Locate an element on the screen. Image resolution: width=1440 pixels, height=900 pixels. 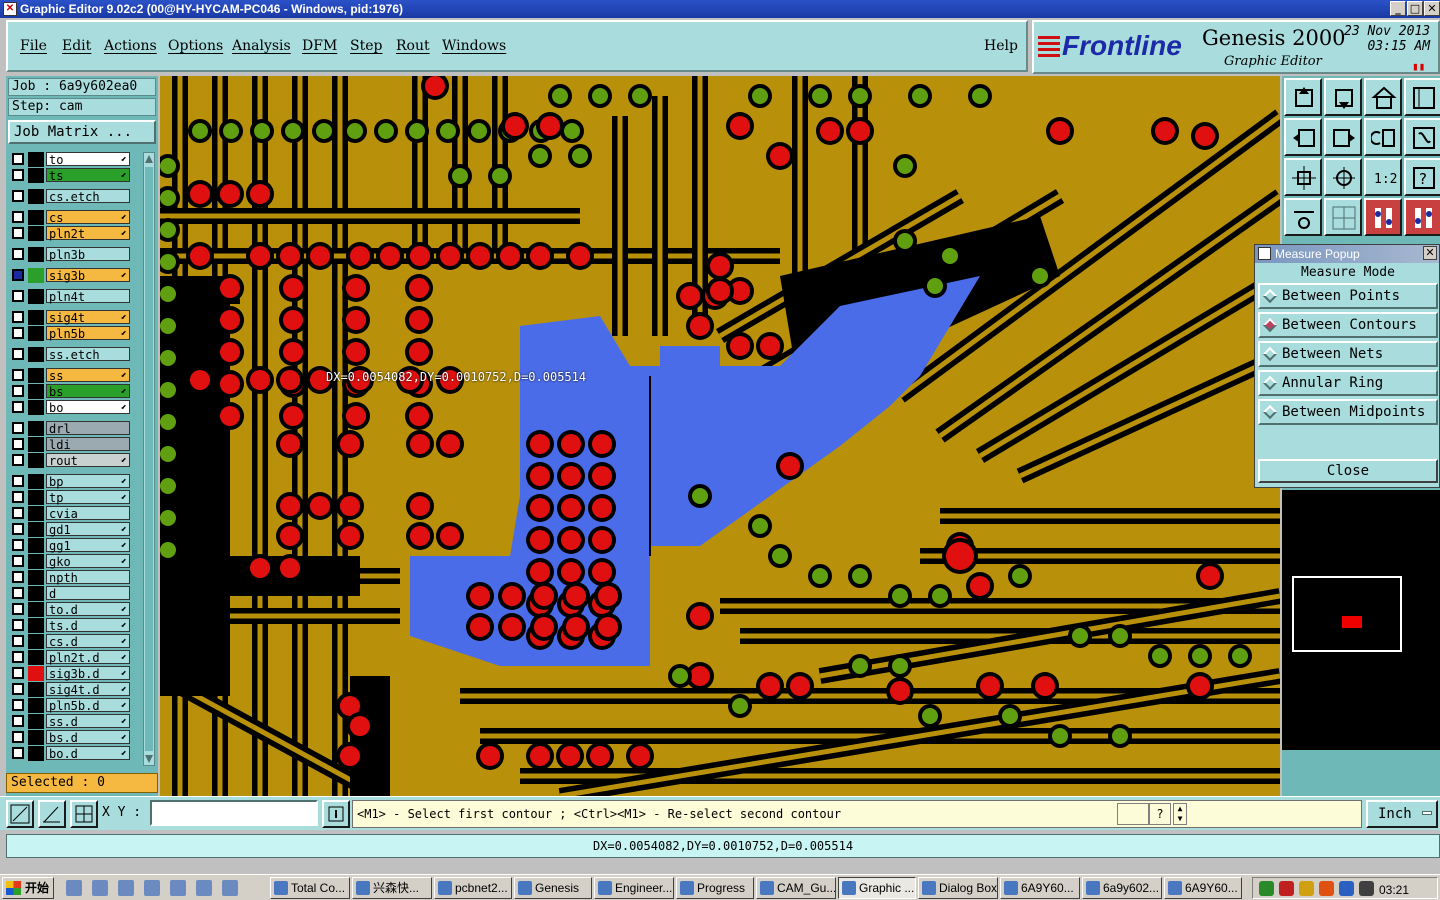
grid-tool-button is located at coordinates (84, 814).